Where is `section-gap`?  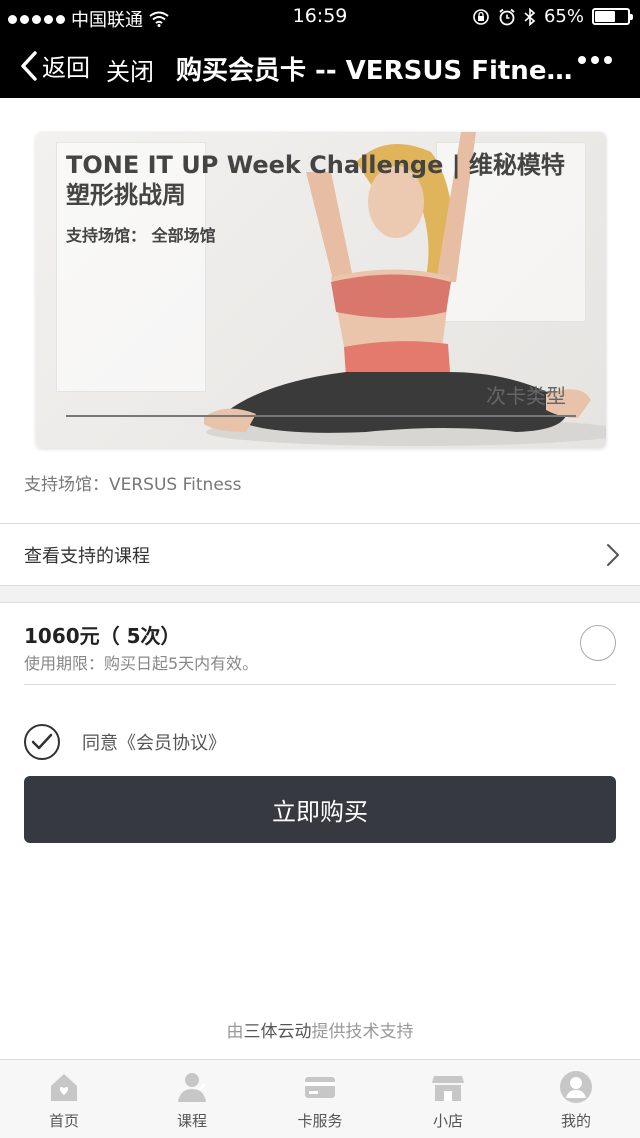
section-gap is located at coordinates (320, 594).